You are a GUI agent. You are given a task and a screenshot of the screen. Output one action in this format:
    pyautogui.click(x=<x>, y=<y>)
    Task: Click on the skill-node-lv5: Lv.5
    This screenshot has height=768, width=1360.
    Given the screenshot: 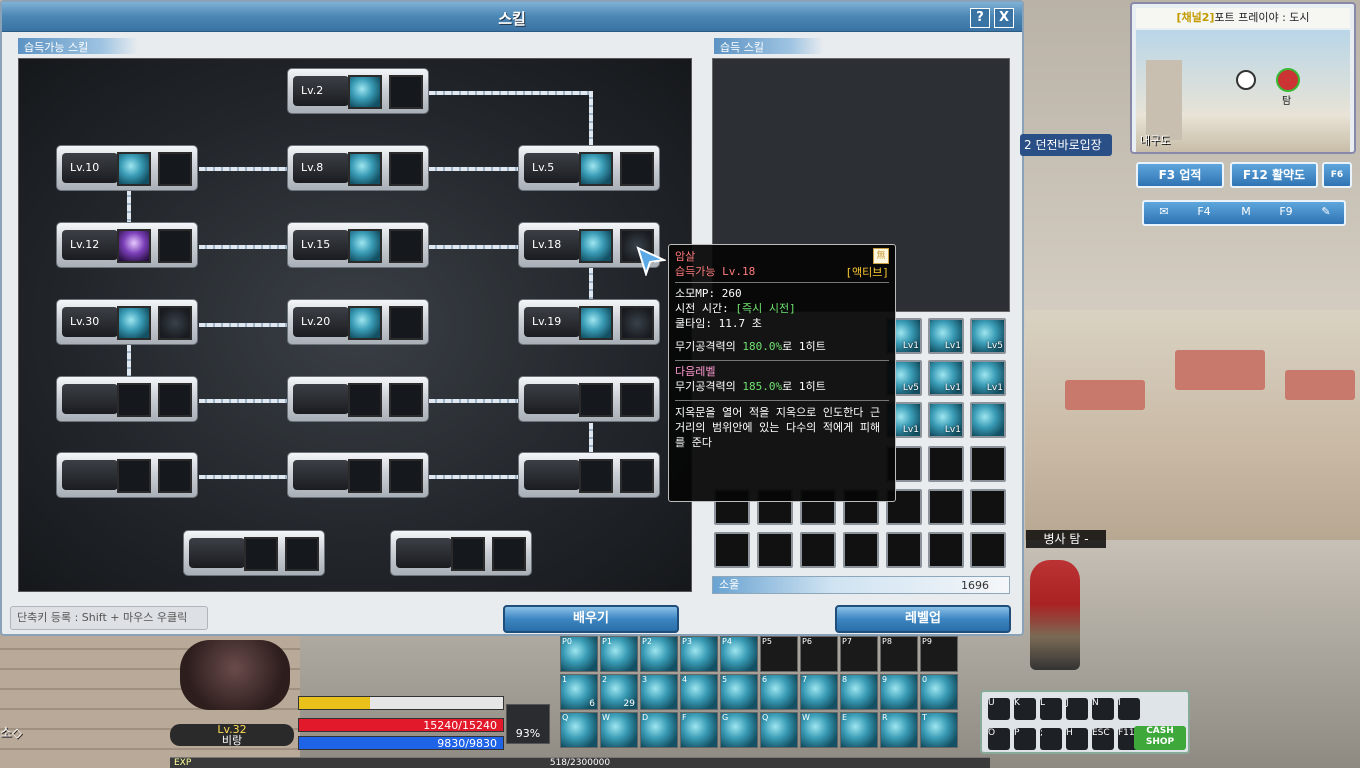 What is the action you would take?
    pyautogui.click(x=589, y=168)
    